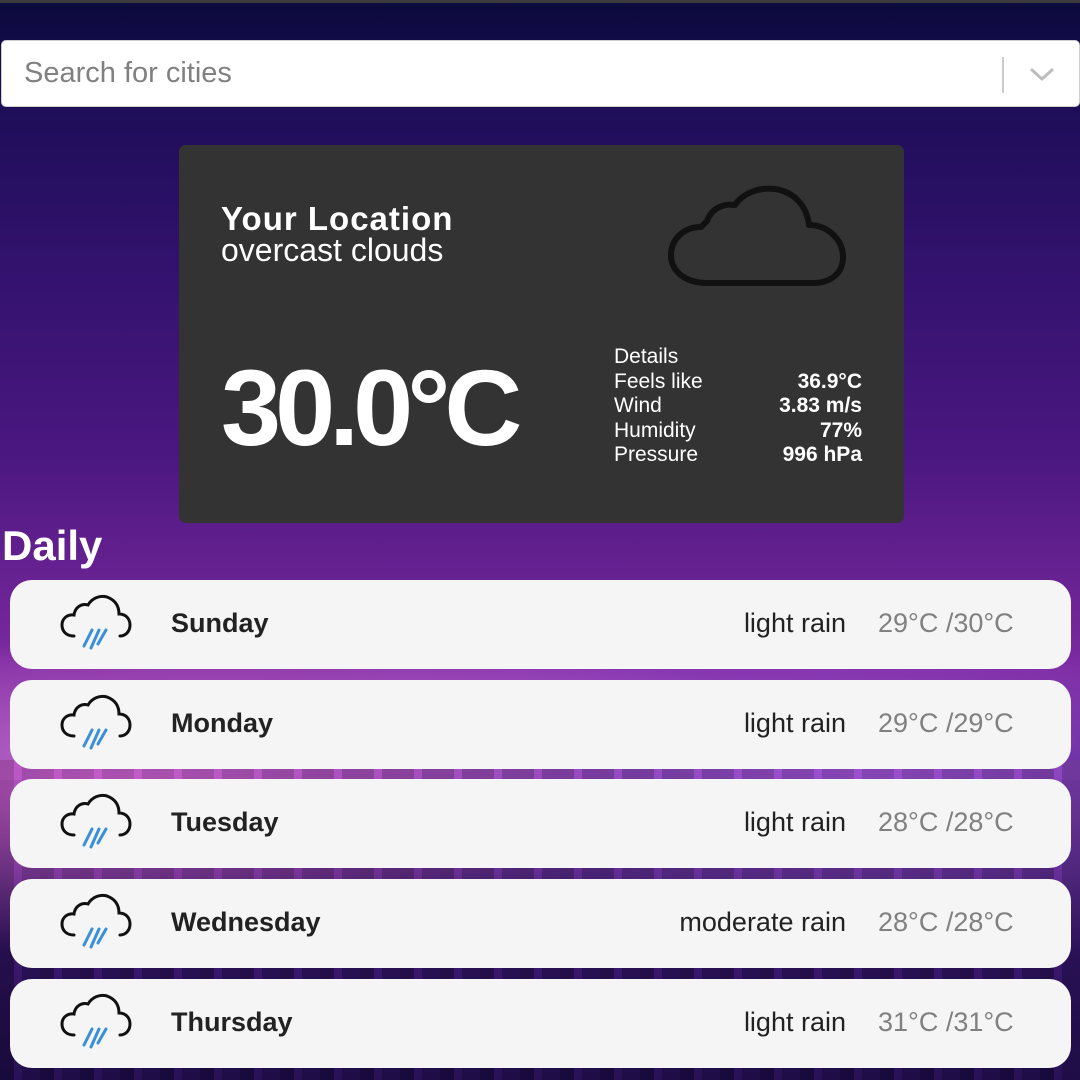 This screenshot has height=1080, width=1080. I want to click on daily-forecast-title: Daily, so click(52, 545).